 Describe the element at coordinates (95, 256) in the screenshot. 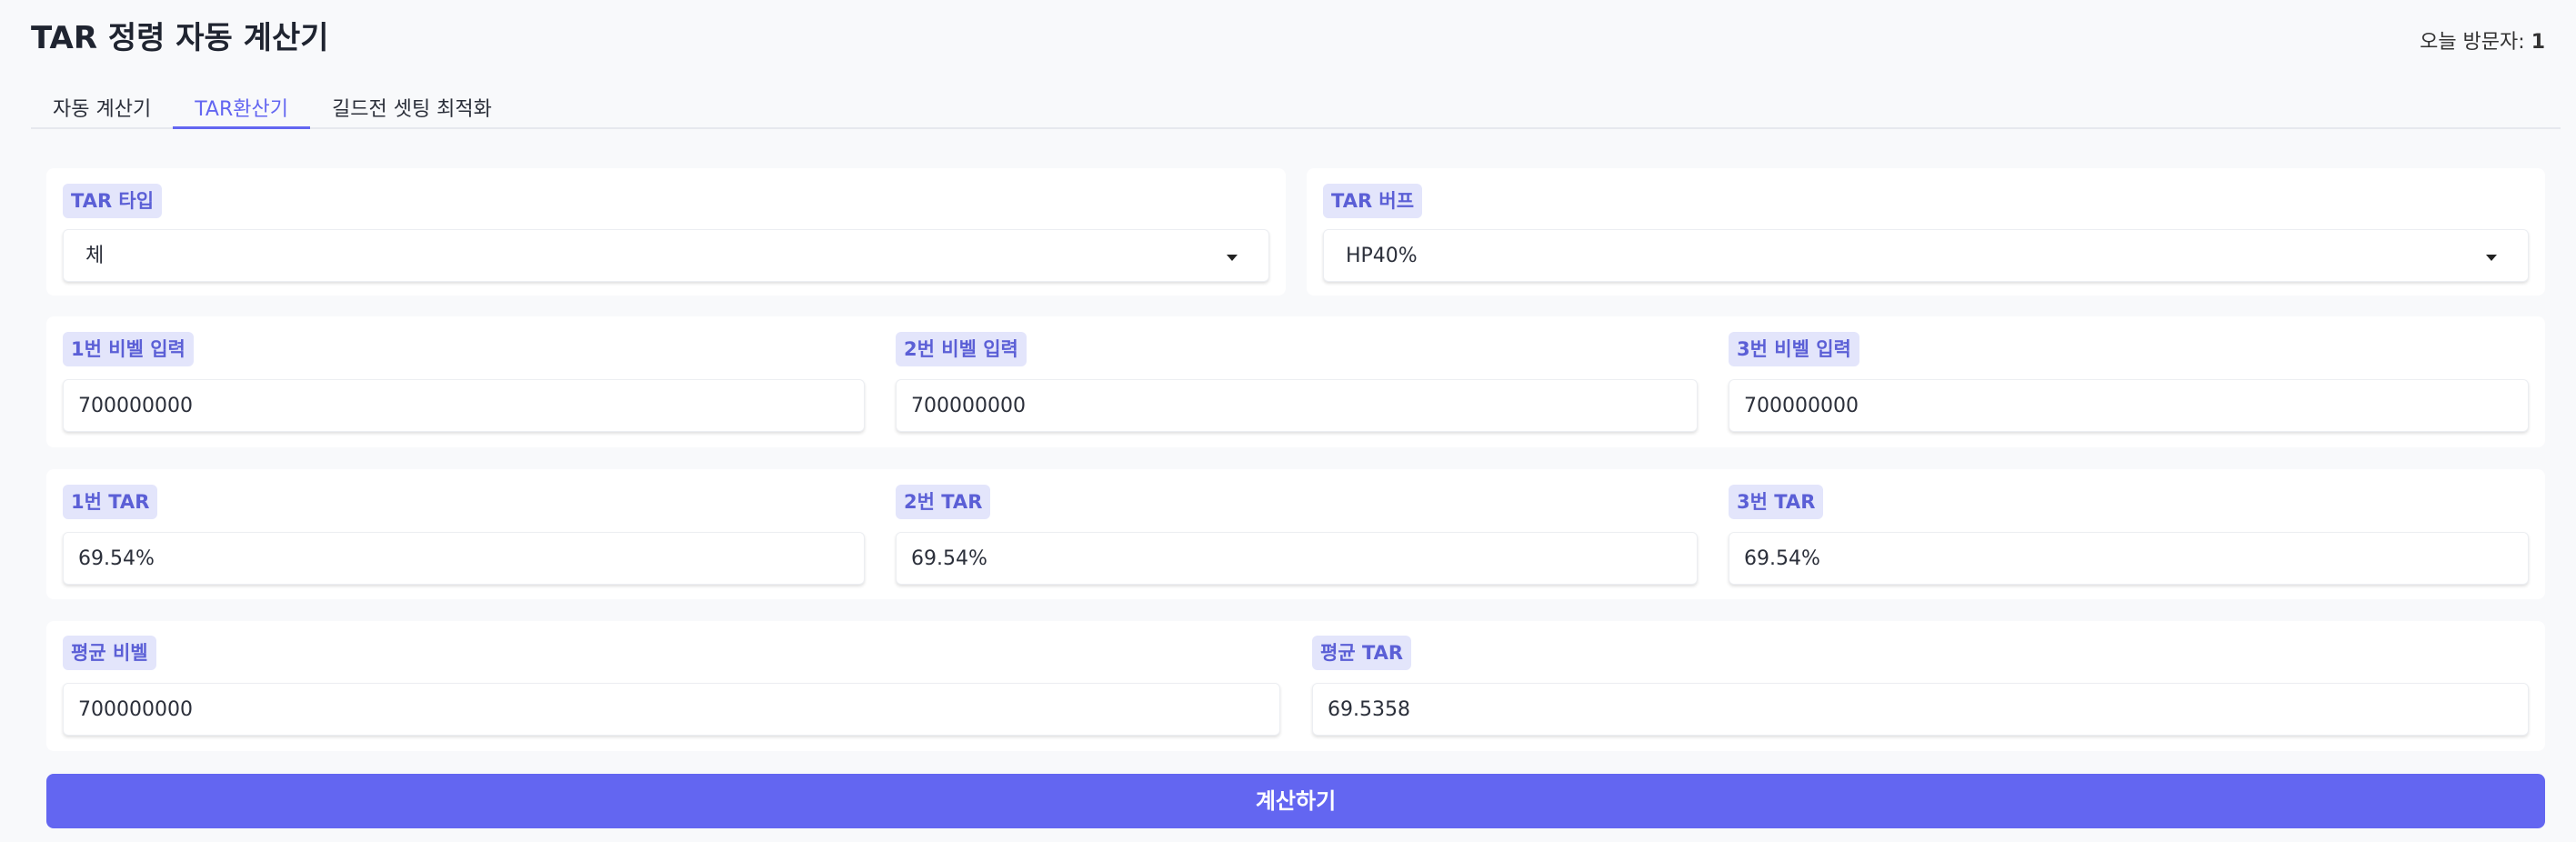

I see `tar-type-value: 체` at that location.